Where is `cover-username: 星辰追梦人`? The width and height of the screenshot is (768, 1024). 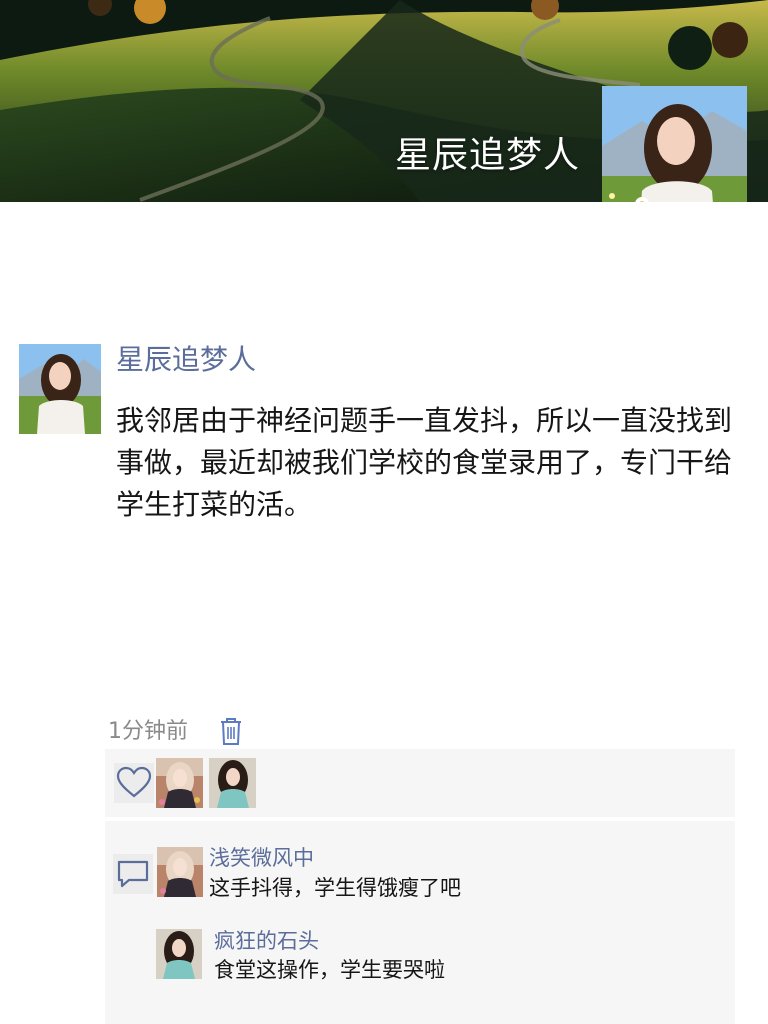 cover-username: 星辰追梦人 is located at coordinates (487, 155).